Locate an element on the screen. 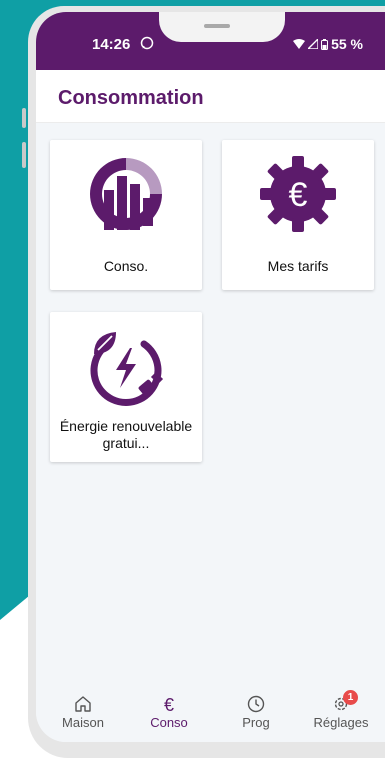 This screenshot has height=758, width=385. euro-icon: € is located at coordinates (169, 704).